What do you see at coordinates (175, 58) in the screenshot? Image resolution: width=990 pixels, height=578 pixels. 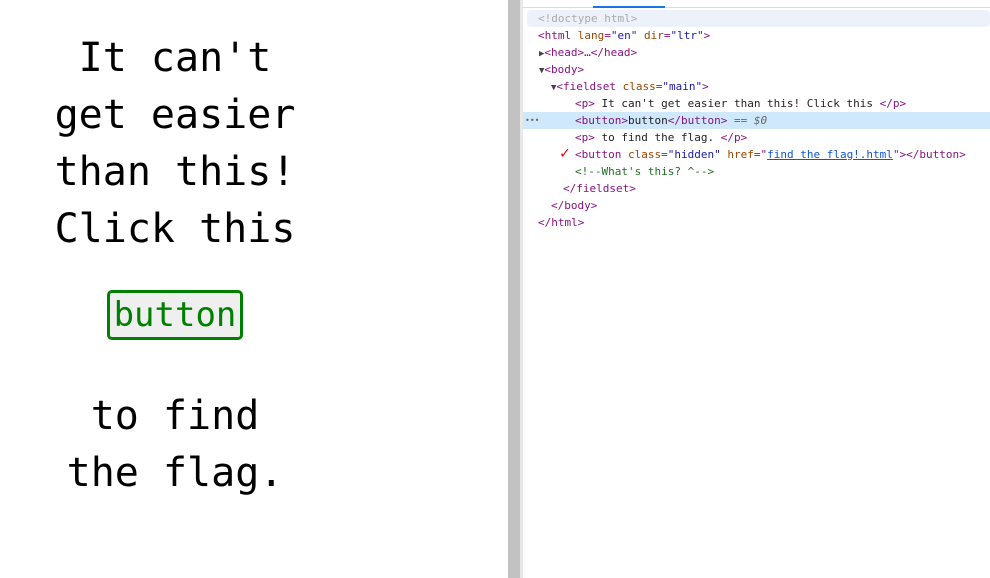 I see `text-line: It can't` at bounding box center [175, 58].